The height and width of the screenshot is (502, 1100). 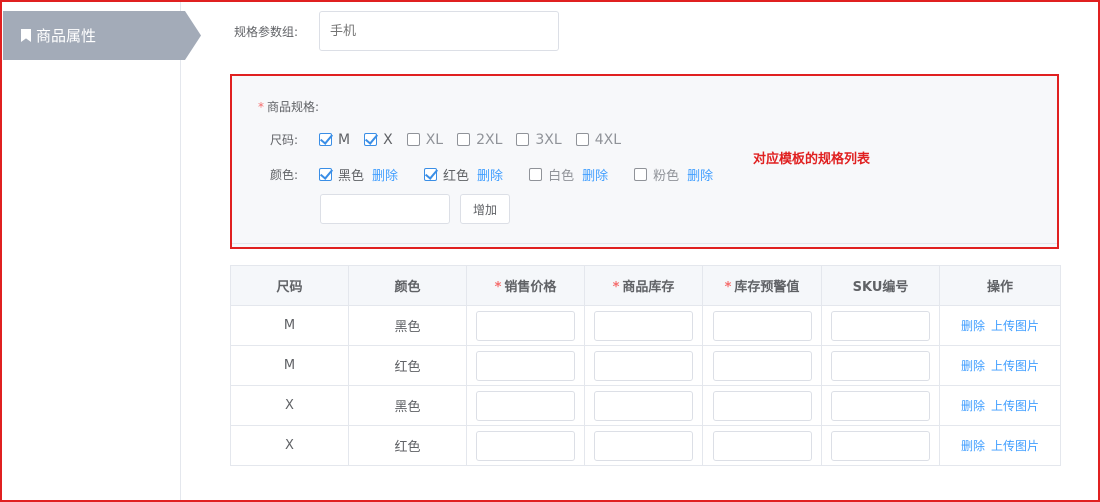 What do you see at coordinates (608, 139) in the screenshot?
I see `size-option-label: 4XL` at bounding box center [608, 139].